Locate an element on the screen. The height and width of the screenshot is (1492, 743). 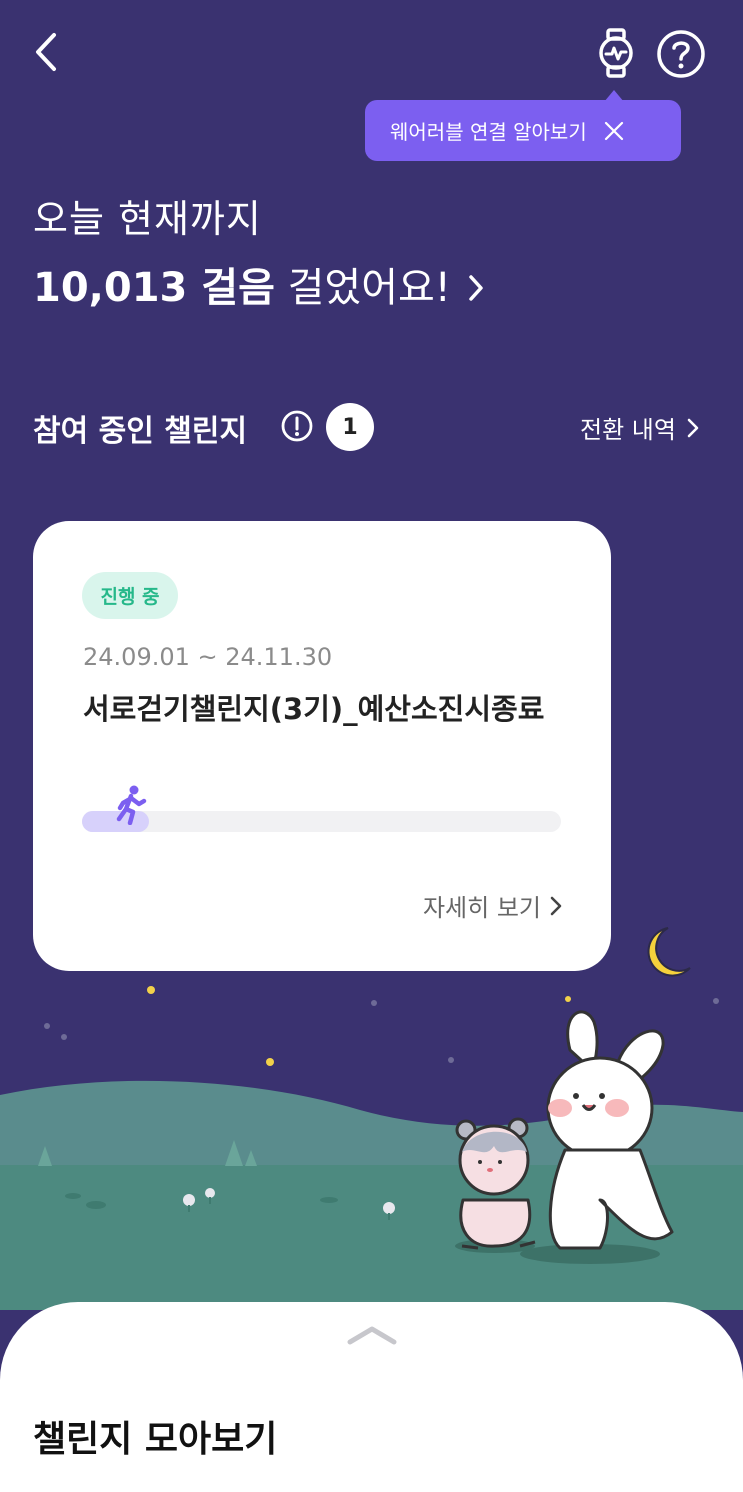
chevron-left-icon is located at coordinates (46, 52).